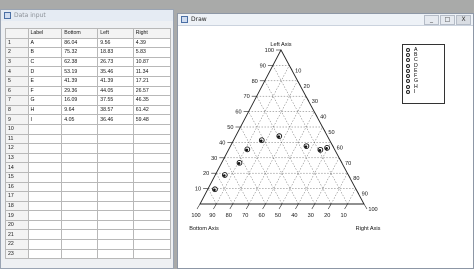  What do you see at coordinates (45, 119) in the screenshot?
I see `table-cell: I` at bounding box center [45, 119].